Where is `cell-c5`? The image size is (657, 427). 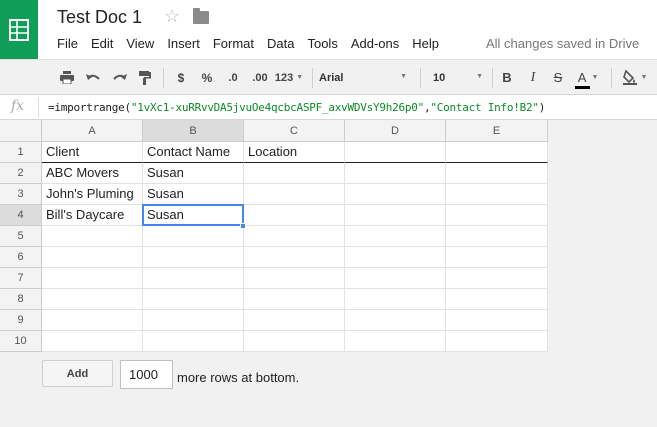
cell-c5 is located at coordinates (294, 236).